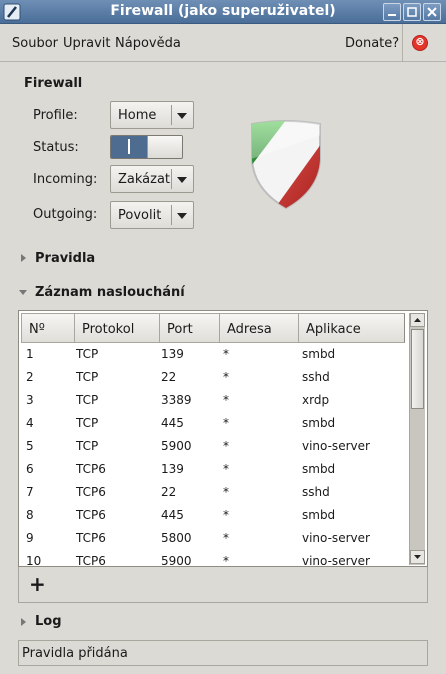 The image size is (446, 674). Describe the element at coordinates (417, 439) in the screenshot. I see `vertical-scrollbar` at that location.